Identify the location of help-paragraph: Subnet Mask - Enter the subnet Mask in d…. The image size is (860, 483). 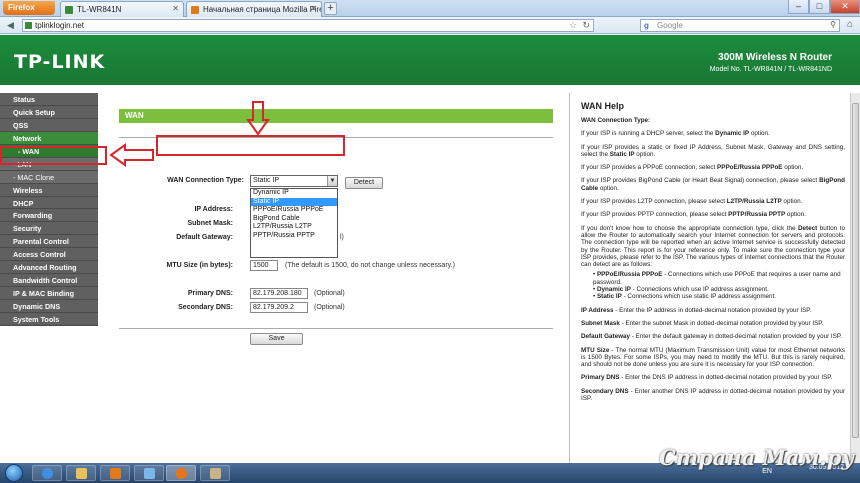
(702, 323).